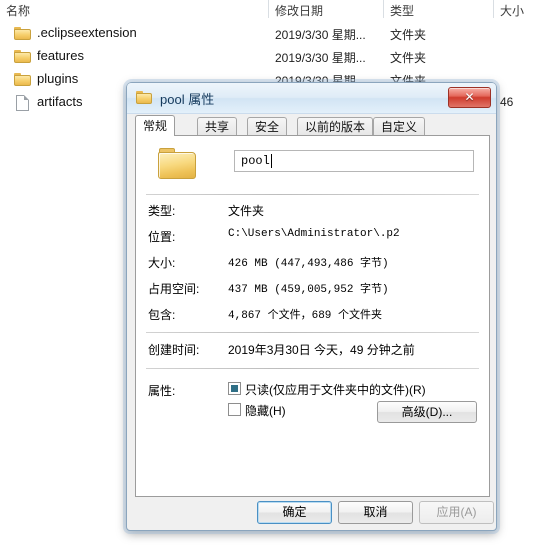 The width and height of the screenshot is (546, 547). What do you see at coordinates (308, 290) in the screenshot?
I see `property-value: 437 MB (459,005,952 字节)` at bounding box center [308, 290].